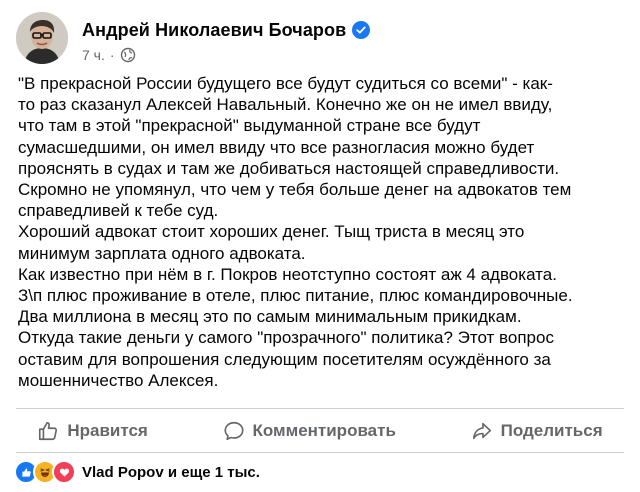  I want to click on share-button: Поделиться, so click(537, 431).